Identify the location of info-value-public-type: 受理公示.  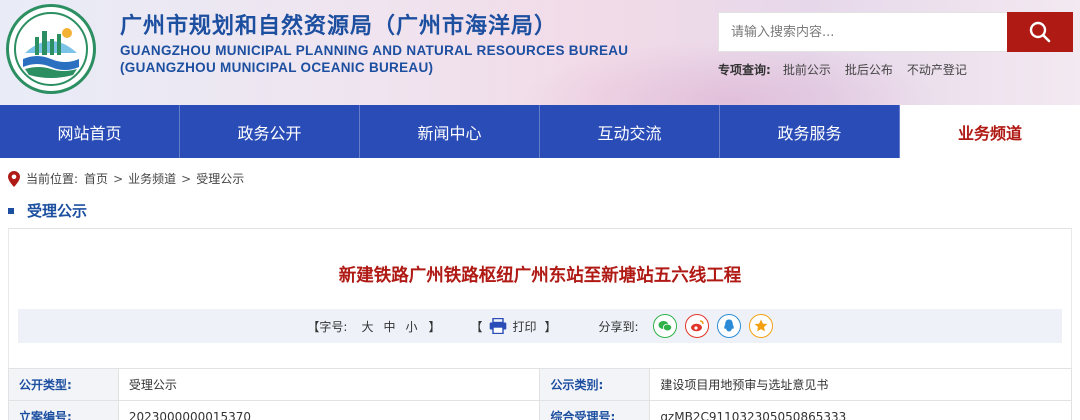
(329, 384).